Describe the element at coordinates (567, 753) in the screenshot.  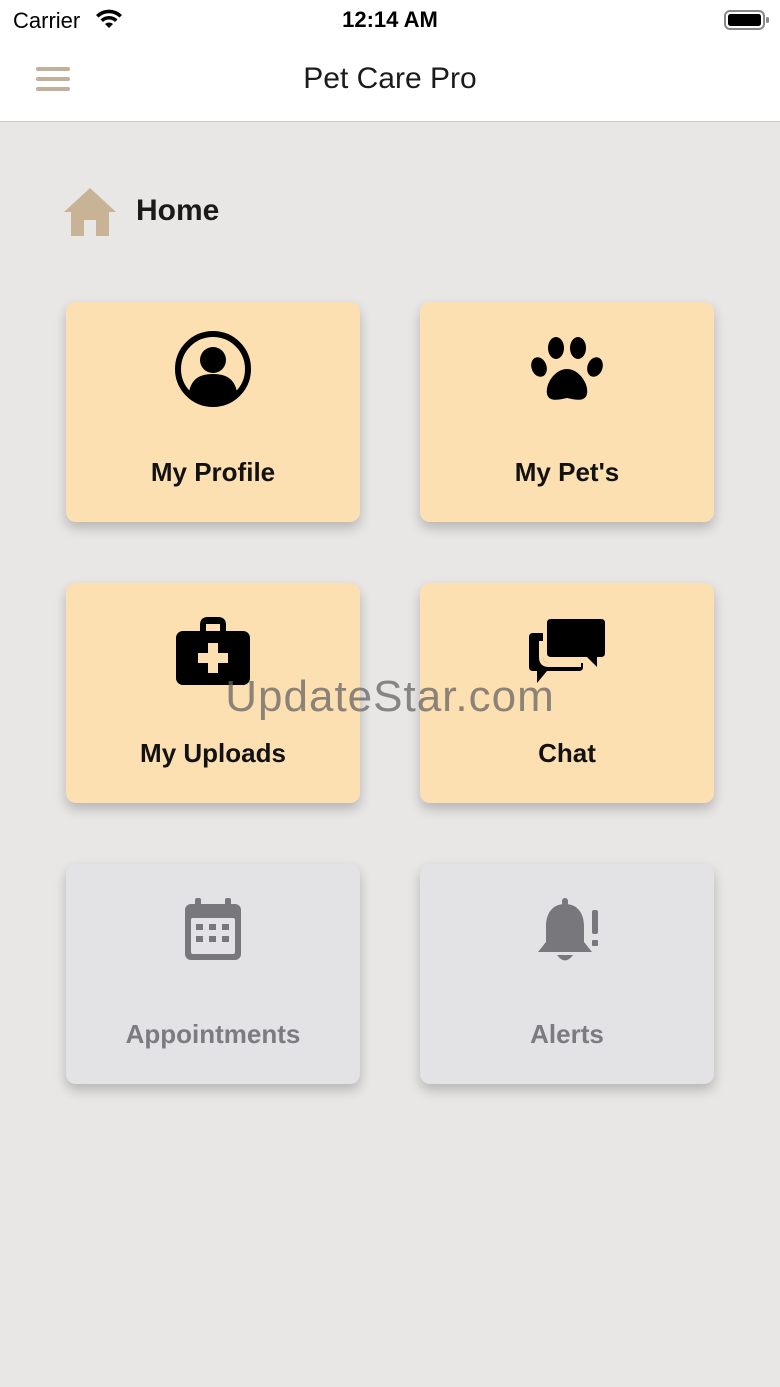
I see `tile-label: Chat` at that location.